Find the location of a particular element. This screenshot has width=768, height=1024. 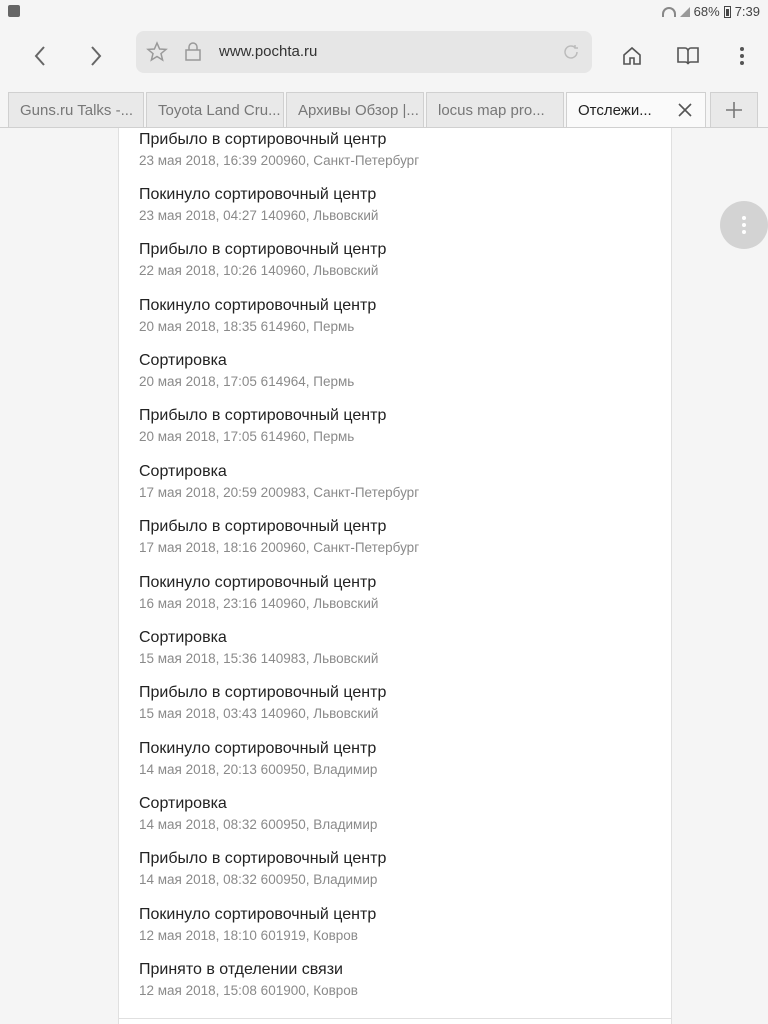

chevron-left-icon is located at coordinates (39, 56).